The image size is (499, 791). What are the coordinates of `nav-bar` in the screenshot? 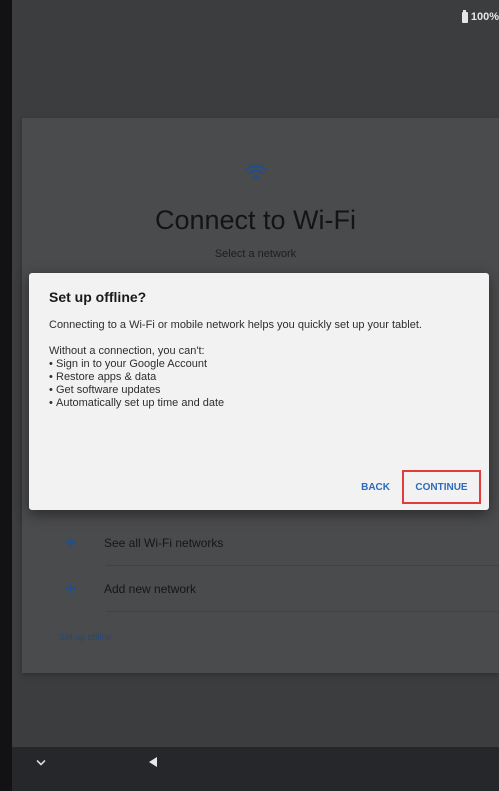 It's located at (255, 769).